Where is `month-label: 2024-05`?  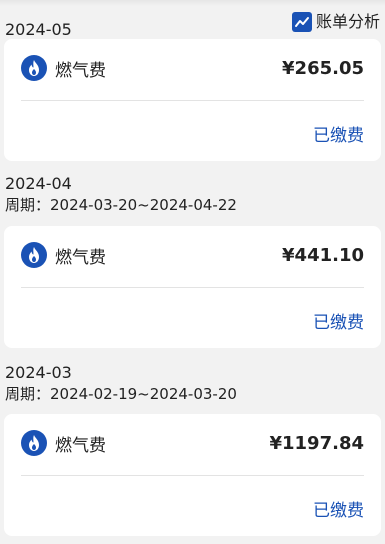
month-label: 2024-05 is located at coordinates (38, 29).